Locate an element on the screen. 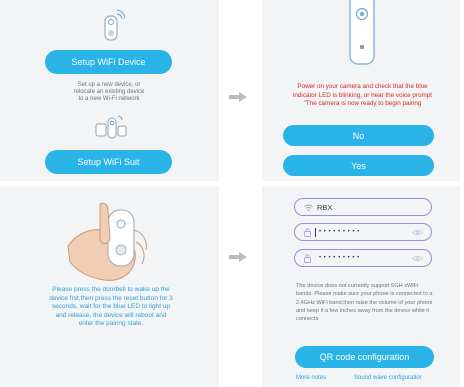 This screenshot has height=387, width=464. setup-wifi-suit-button: Setup WiFi Suit is located at coordinates (108, 162).